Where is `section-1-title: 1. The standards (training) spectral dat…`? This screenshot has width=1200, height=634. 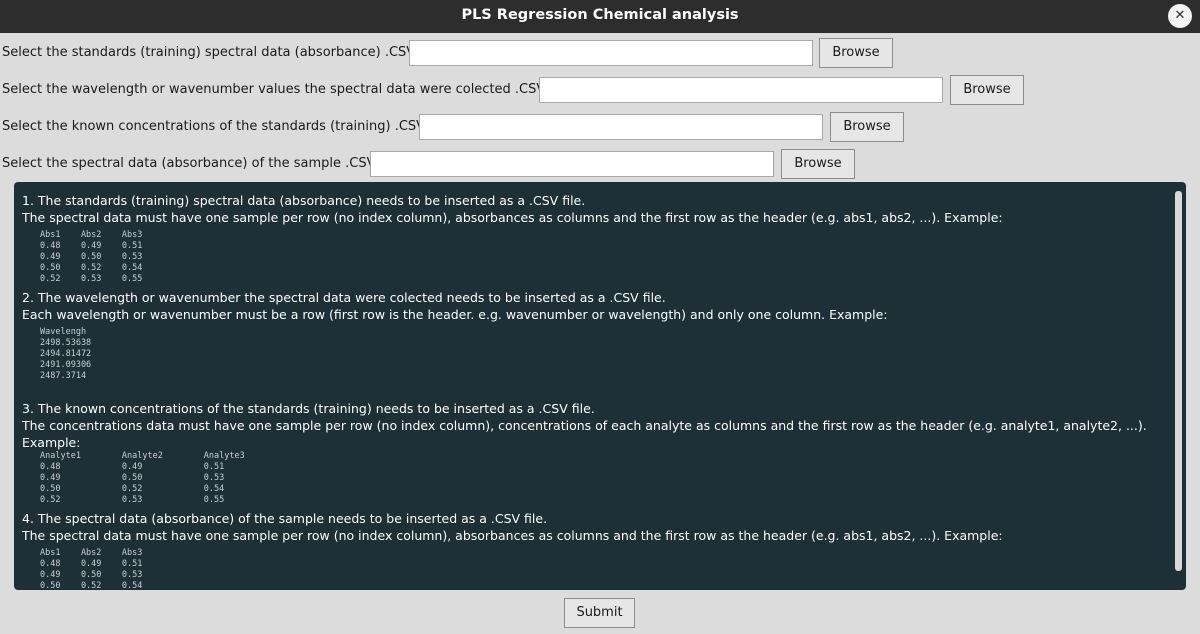
section-1-title: 1. The standards (training) spectral dat… is located at coordinates (304, 200).